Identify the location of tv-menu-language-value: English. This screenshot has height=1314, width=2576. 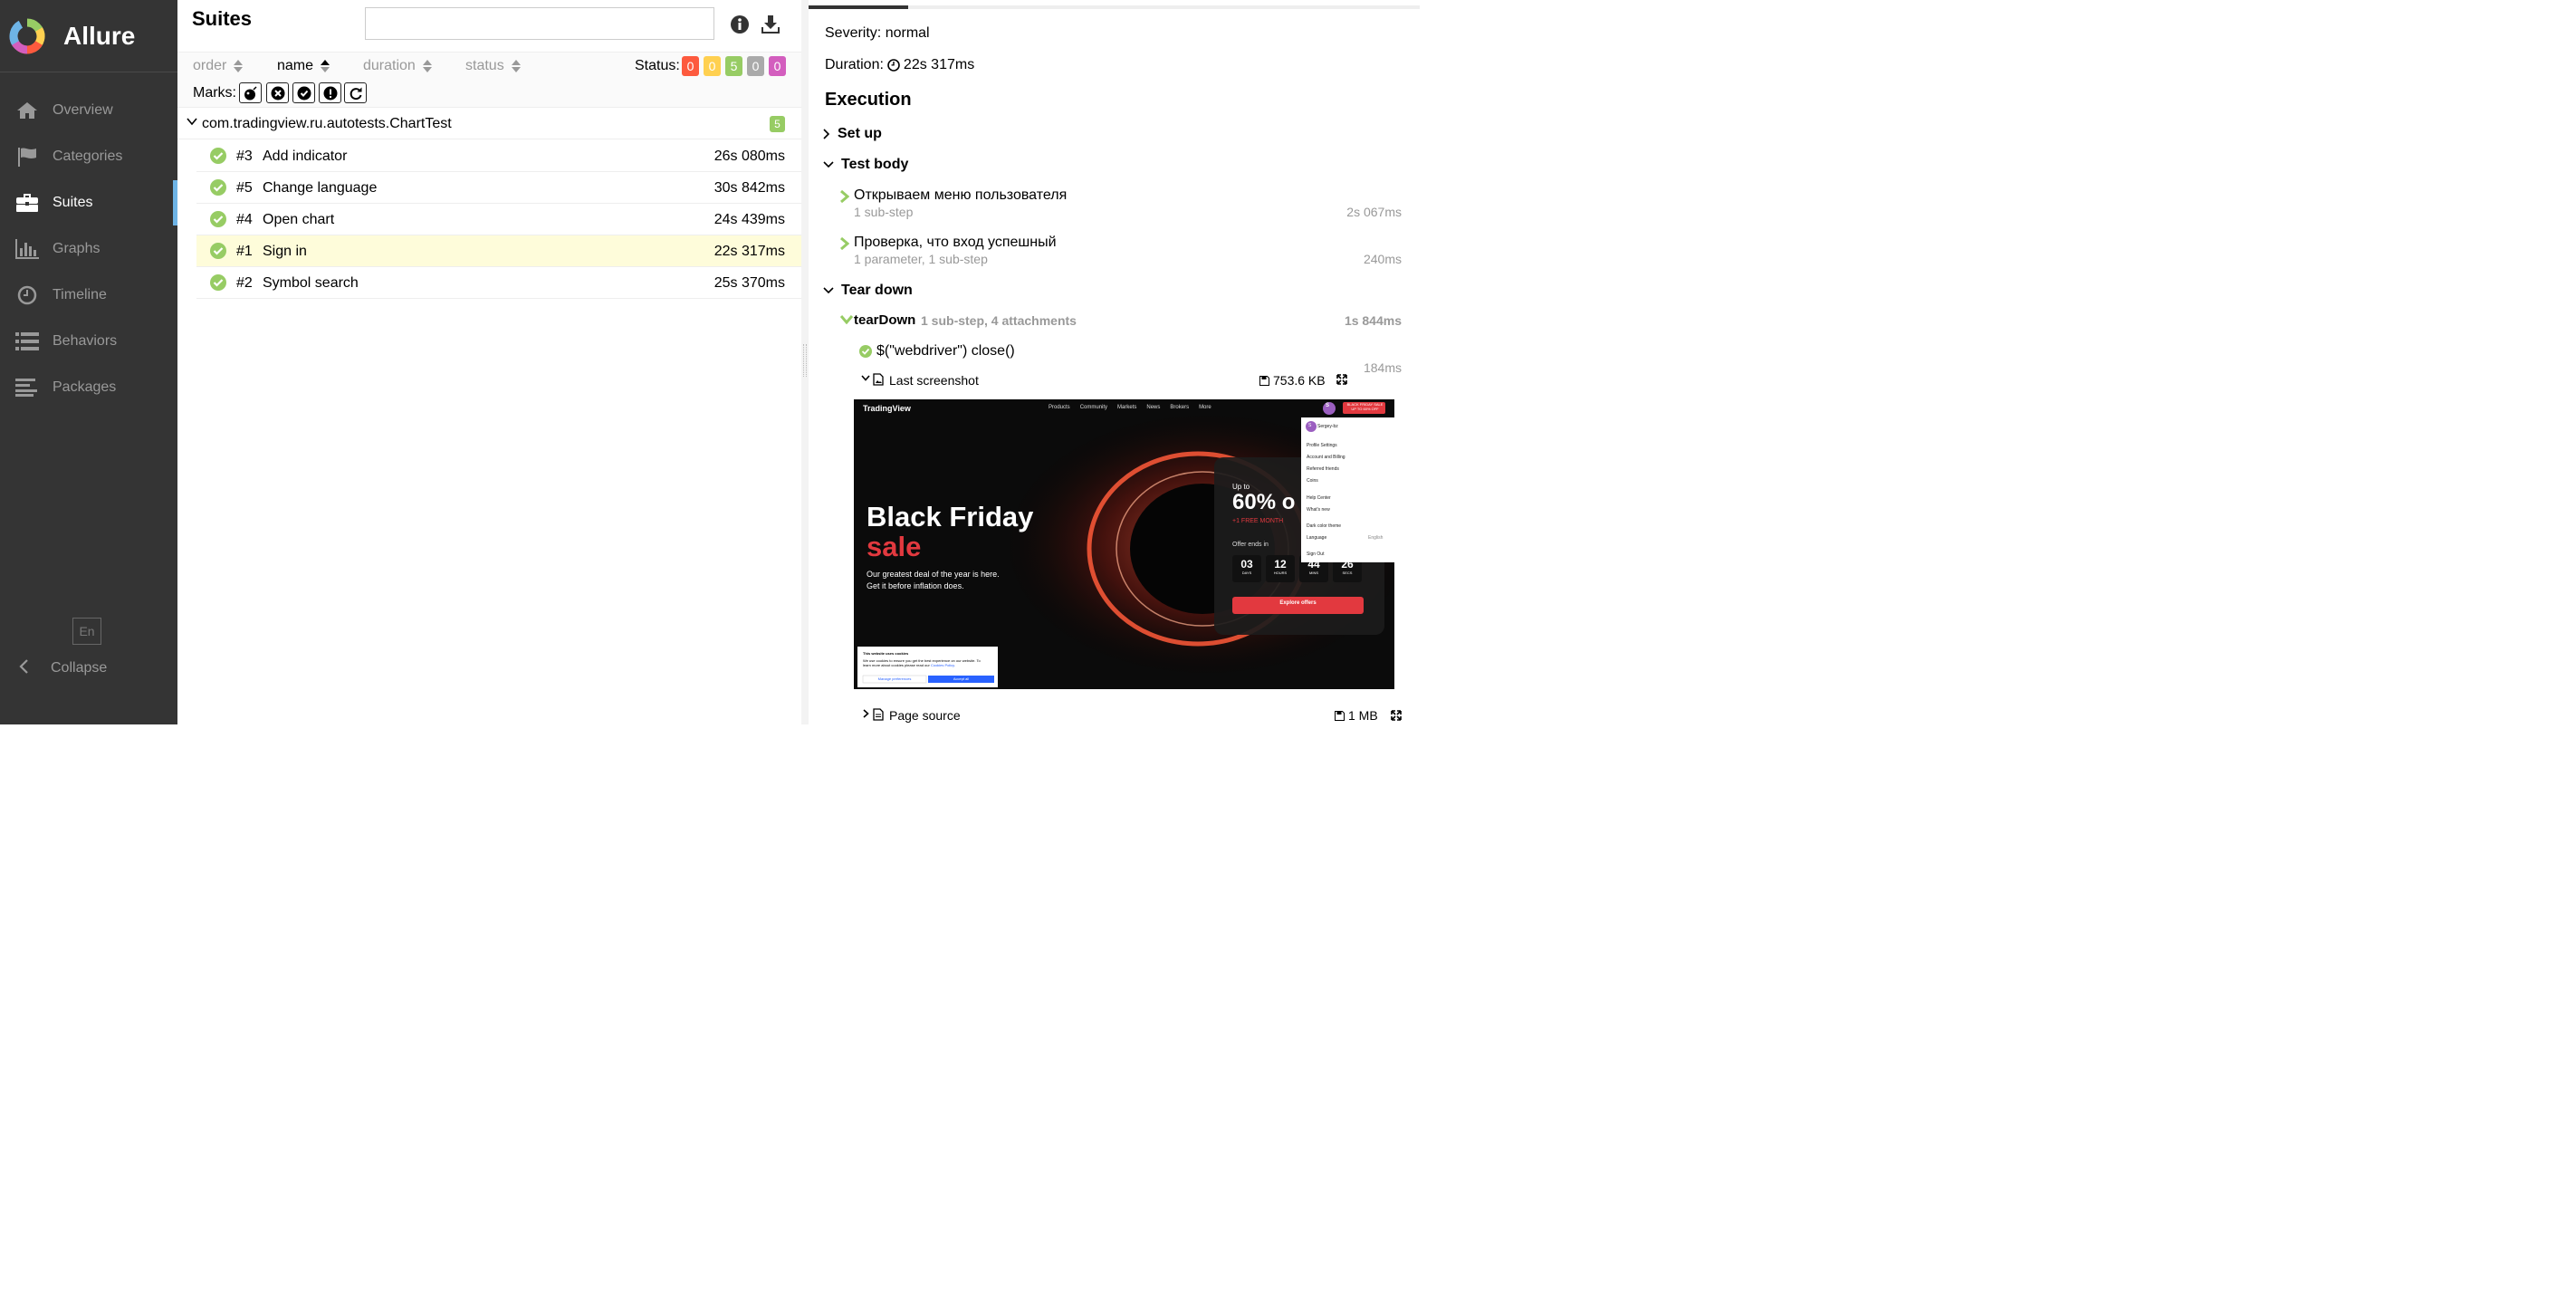
(1376, 538).